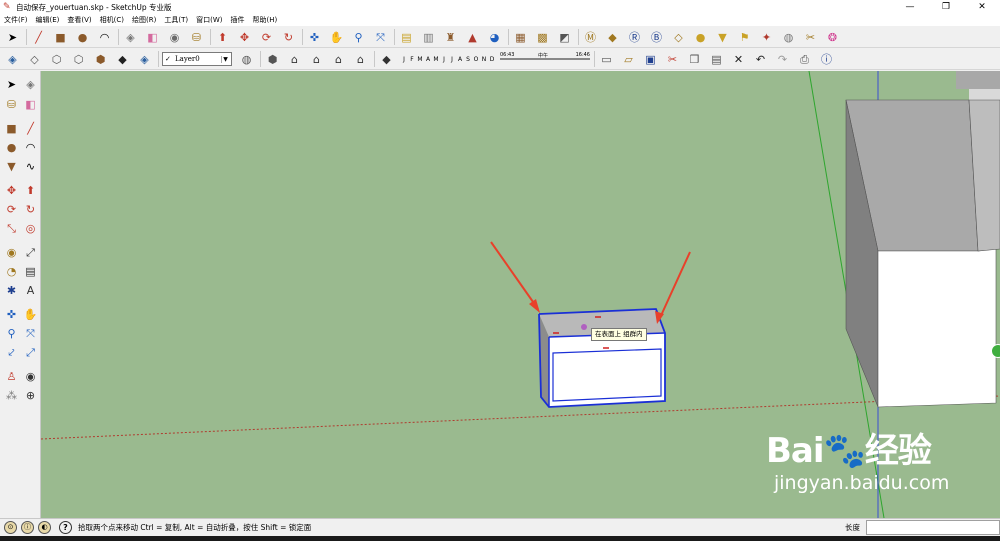 This screenshot has height=541, width=1000. What do you see at coordinates (678, 37) in the screenshot?
I see `plugin-gem-icon: ◇` at bounding box center [678, 37].